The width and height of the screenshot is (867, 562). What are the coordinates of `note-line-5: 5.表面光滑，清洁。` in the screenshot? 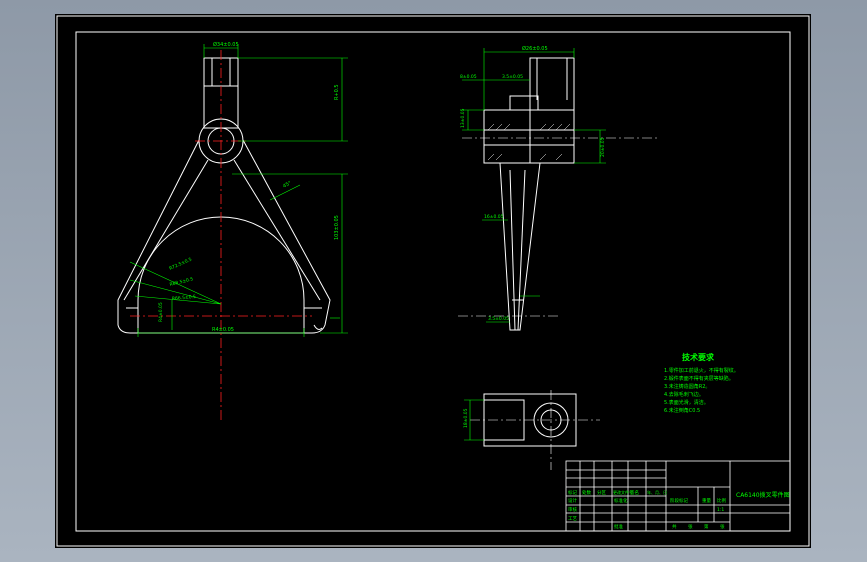 It's located at (686, 402).